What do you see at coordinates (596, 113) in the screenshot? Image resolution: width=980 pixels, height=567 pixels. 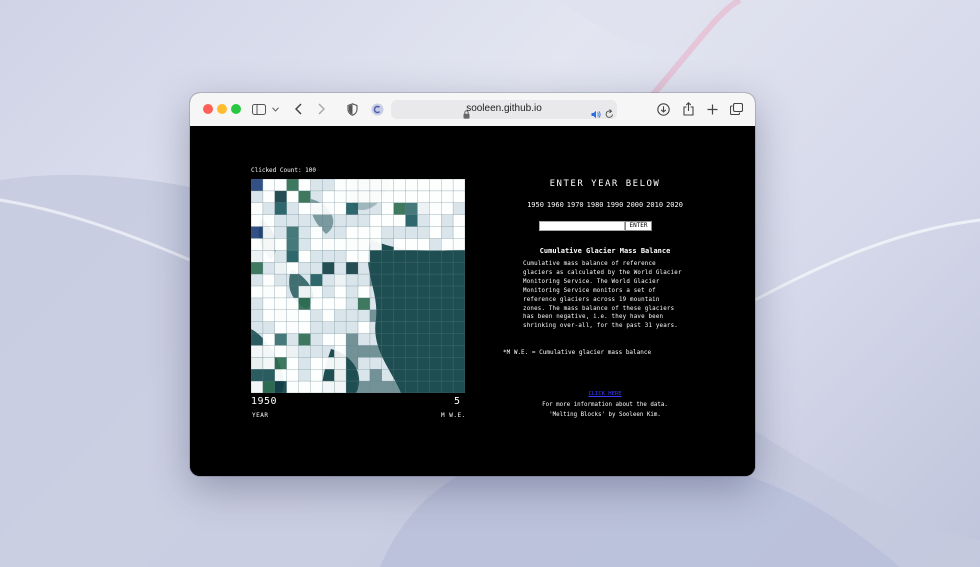 I see `speaker-icon` at bounding box center [596, 113].